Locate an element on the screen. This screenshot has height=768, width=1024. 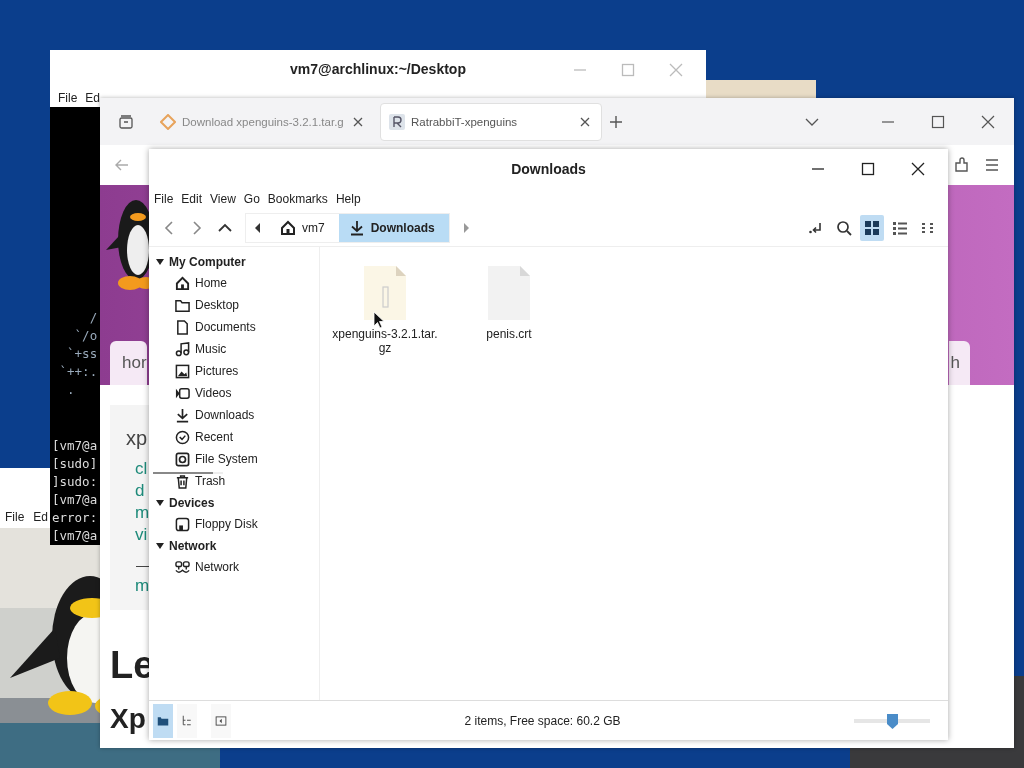
window-title: vm7@archlinux:~/Desktop is located at coordinates (378, 69).